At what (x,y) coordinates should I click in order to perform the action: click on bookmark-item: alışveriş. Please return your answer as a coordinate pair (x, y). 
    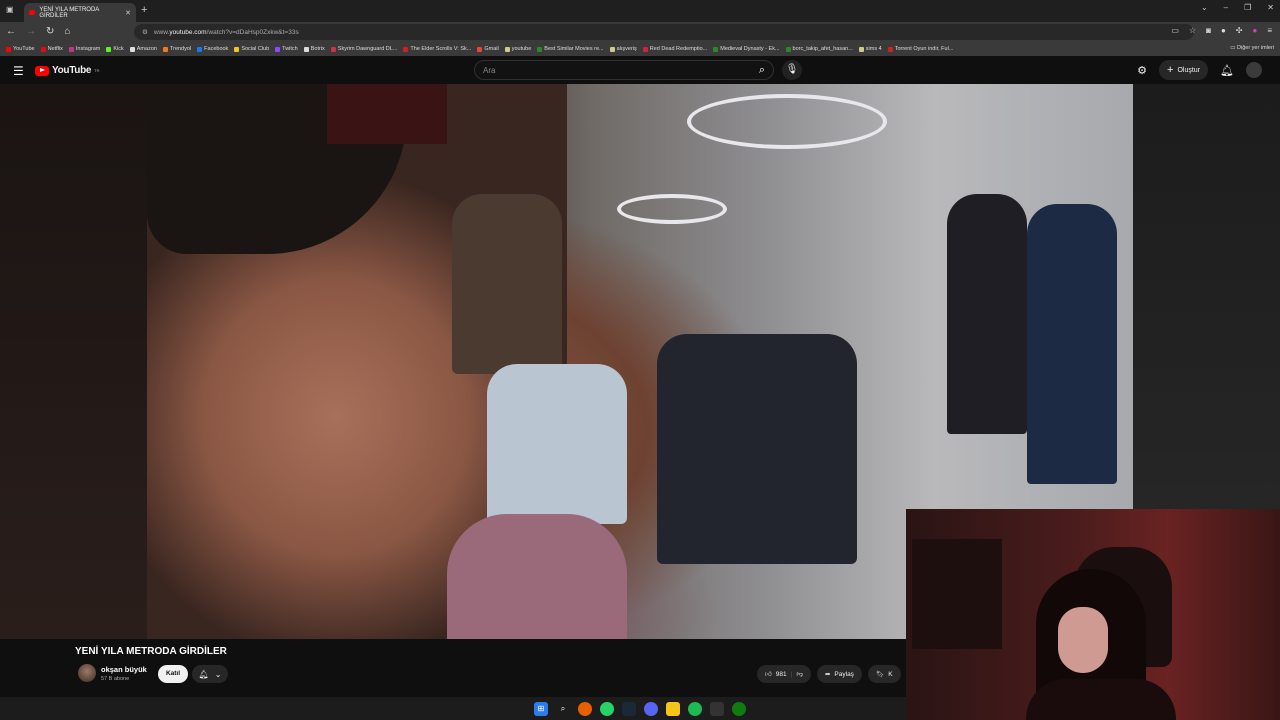
    Looking at the image, I should click on (623, 49).